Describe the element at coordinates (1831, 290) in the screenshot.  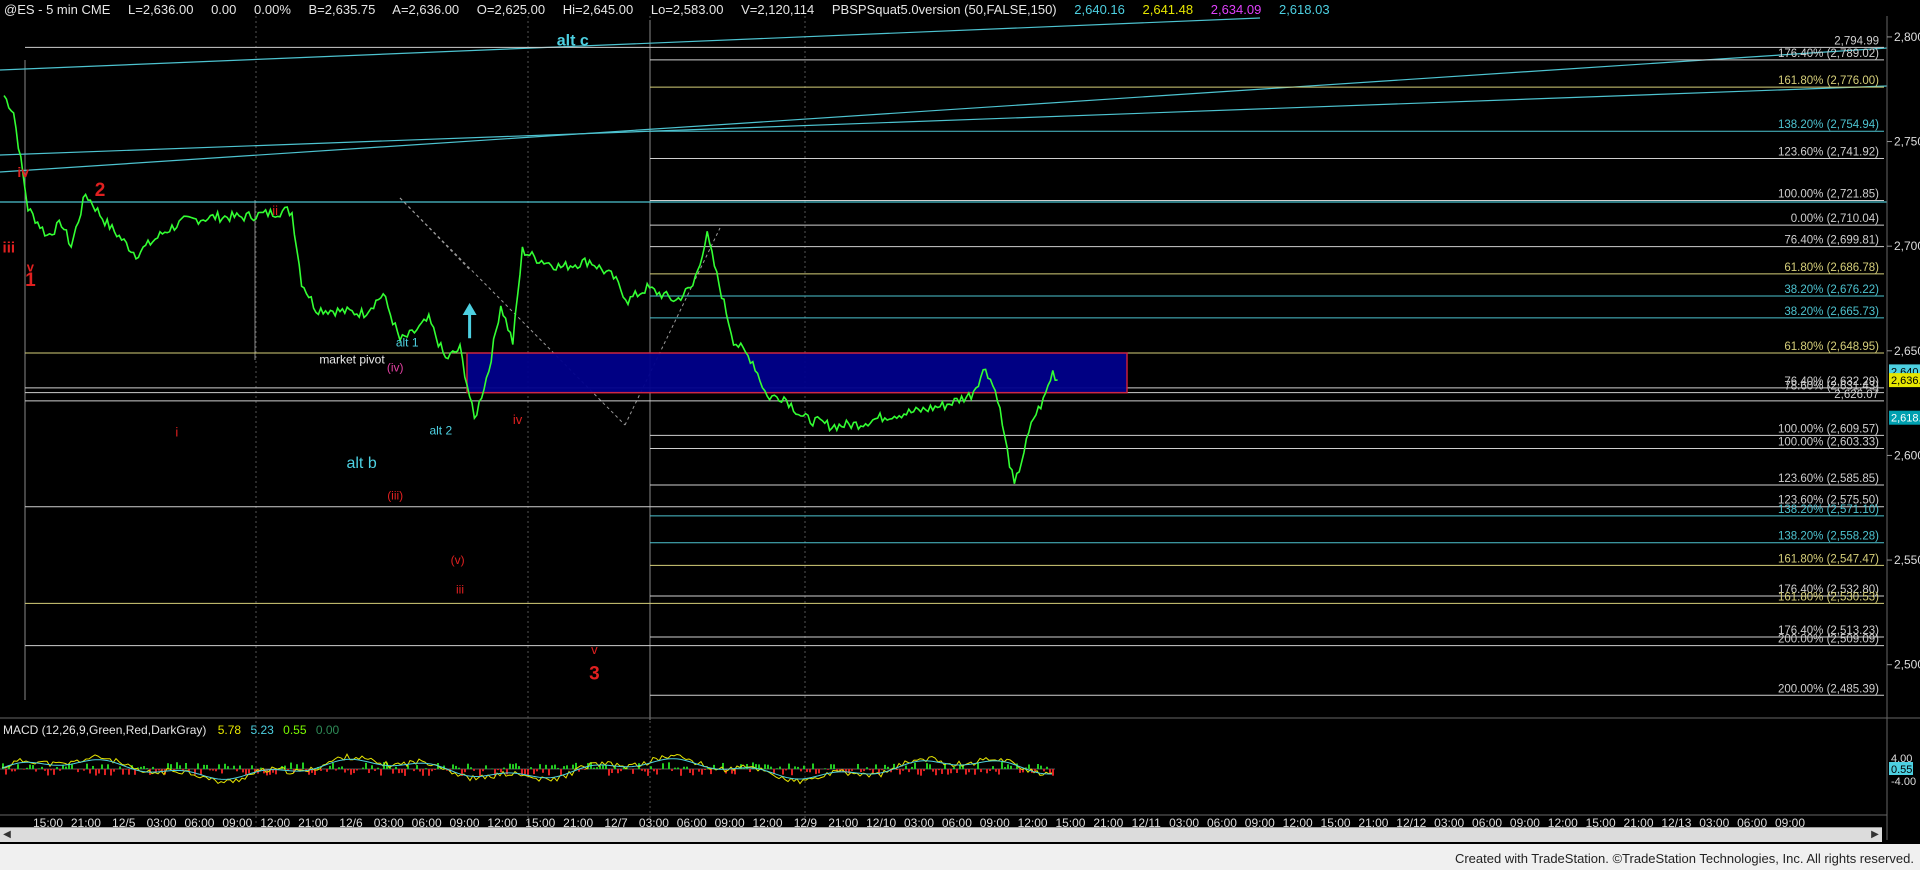
I see `fib-line-label: 38.20% (2,676.22)` at that location.